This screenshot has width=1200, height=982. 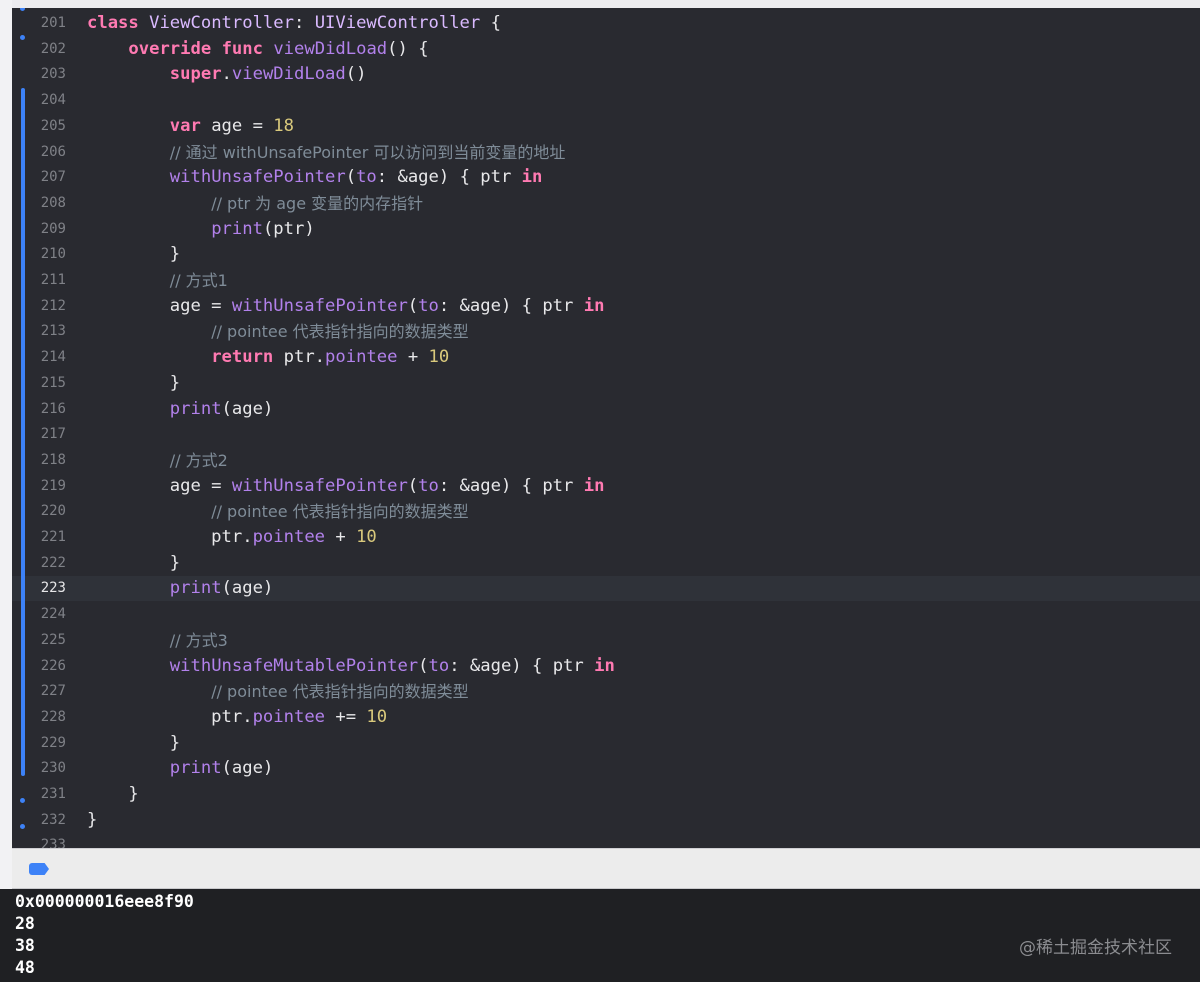 I want to click on code-line: 228 ptr.pointee += 10, so click(x=606, y=717).